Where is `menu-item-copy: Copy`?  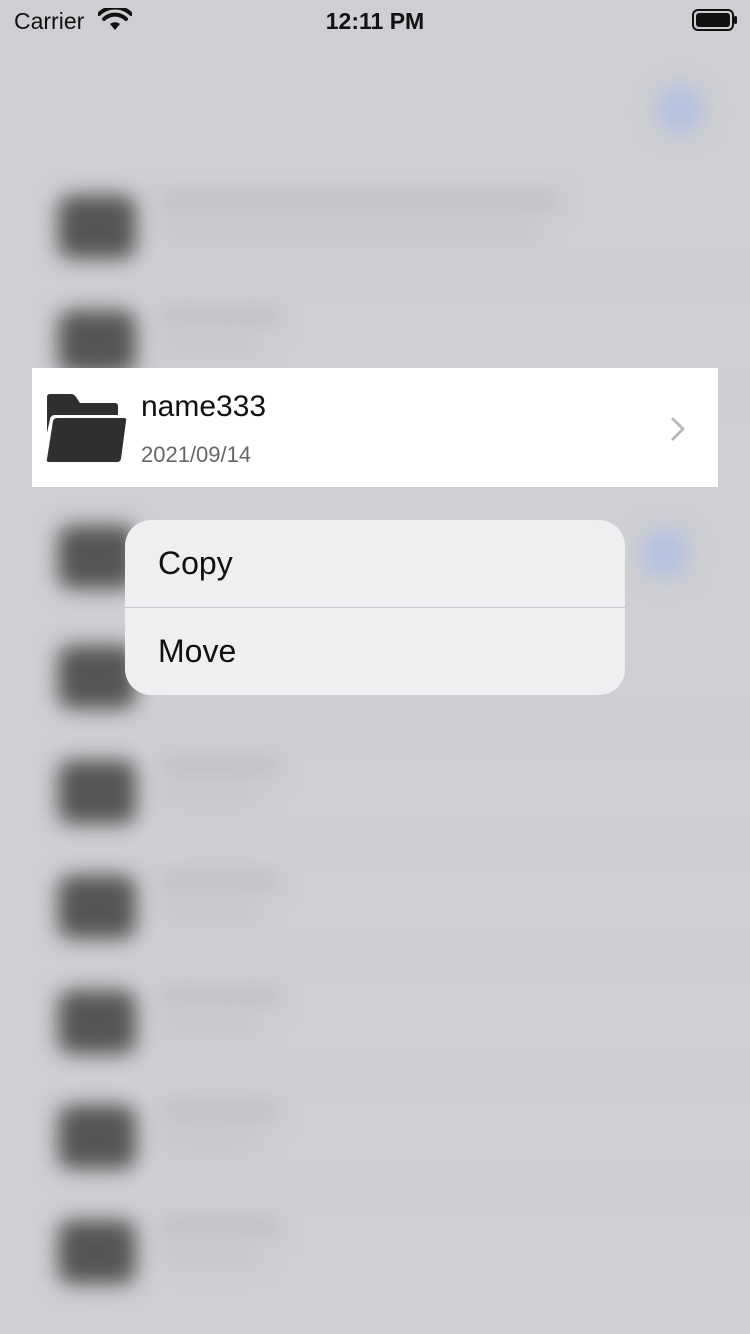 menu-item-copy: Copy is located at coordinates (375, 563).